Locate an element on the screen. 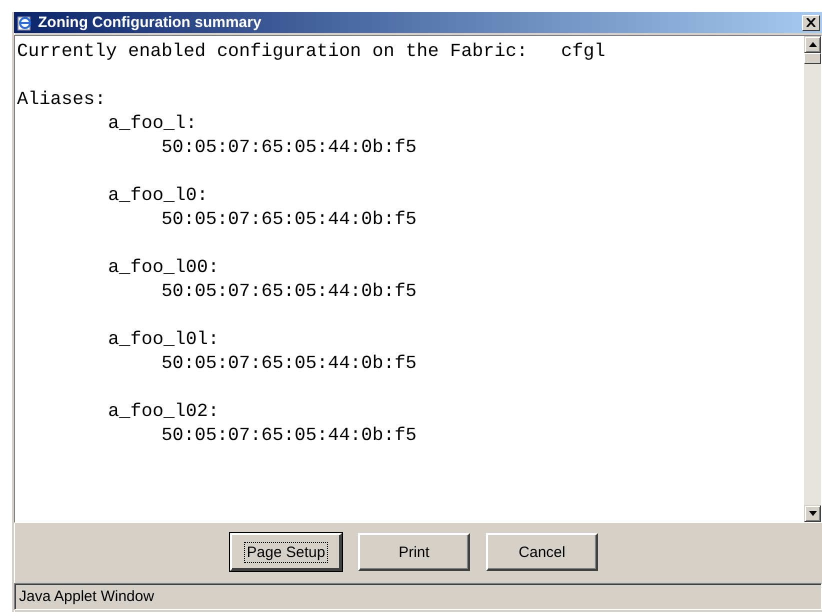 This screenshot has height=616, width=822. alias-name: a_foo_l0l: is located at coordinates (163, 340).